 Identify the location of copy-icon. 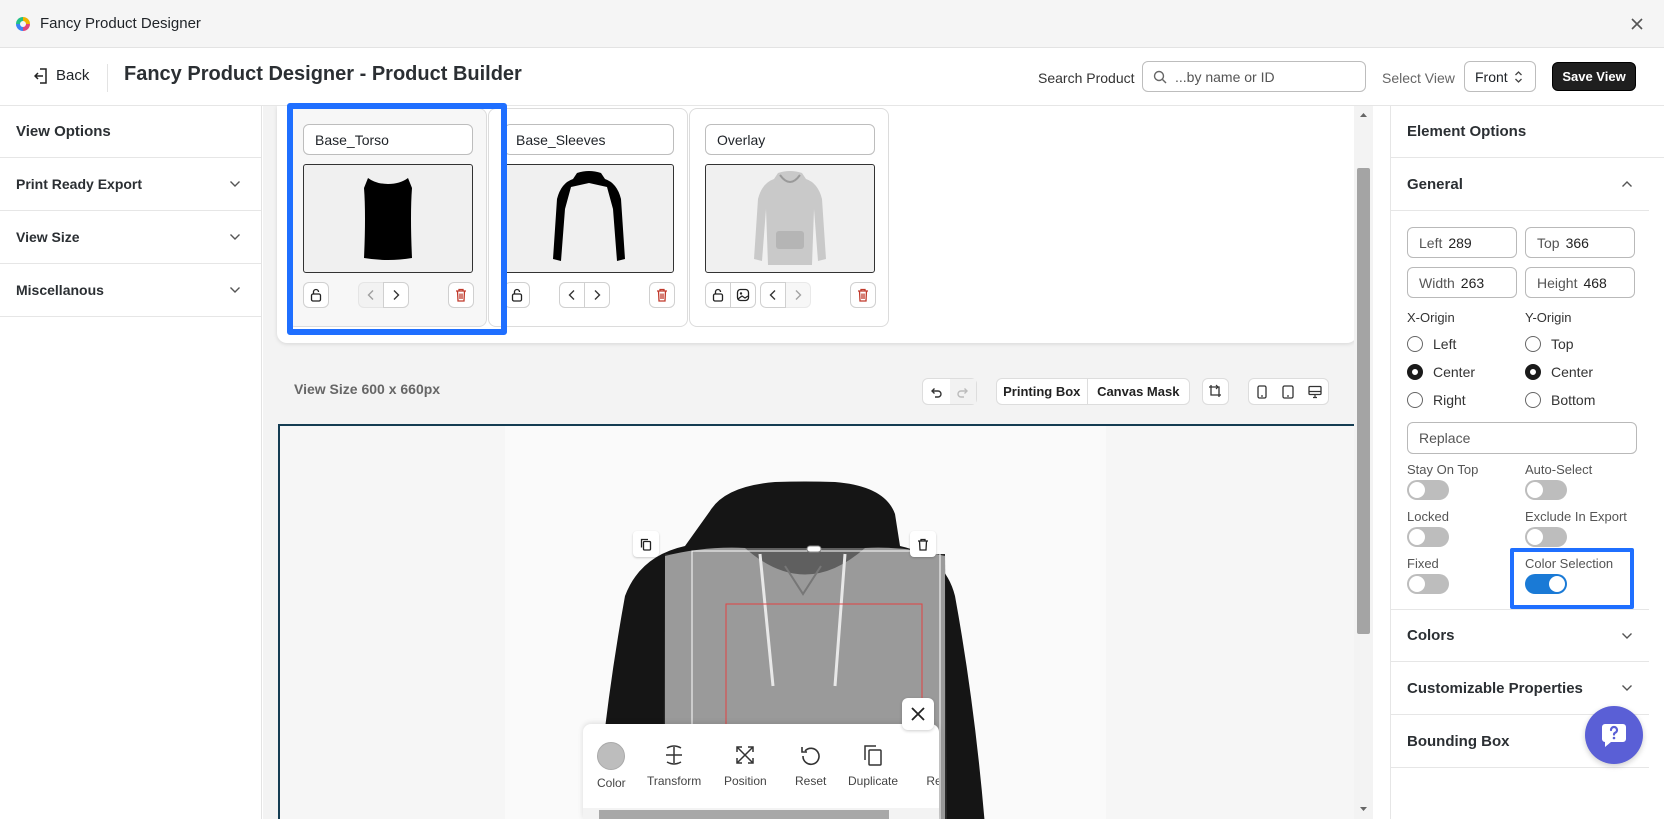
(646, 544).